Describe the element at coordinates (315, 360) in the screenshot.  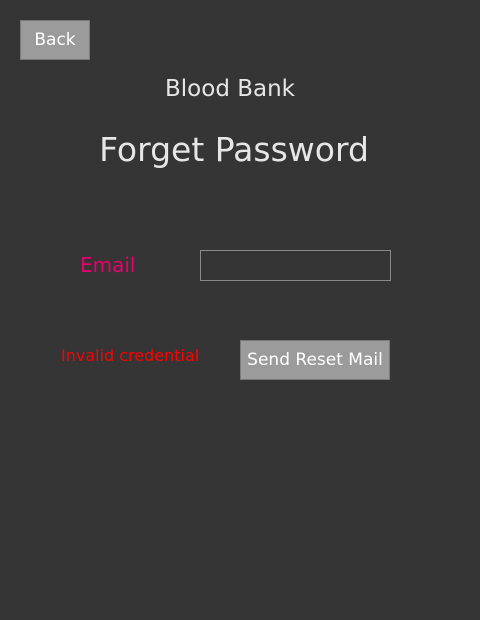
I see `send-reset-mail-button: Send Reset Mail` at that location.